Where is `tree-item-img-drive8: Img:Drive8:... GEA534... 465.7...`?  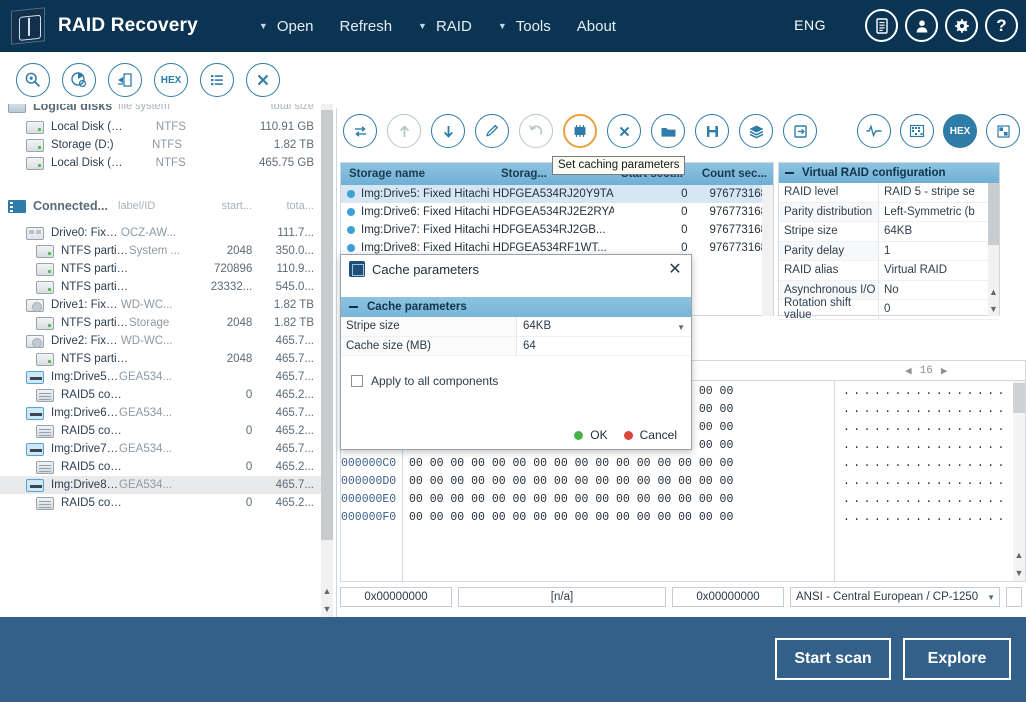
tree-item-img-drive8: Img:Drive8:... GEA534... 465.7... is located at coordinates (161, 485).